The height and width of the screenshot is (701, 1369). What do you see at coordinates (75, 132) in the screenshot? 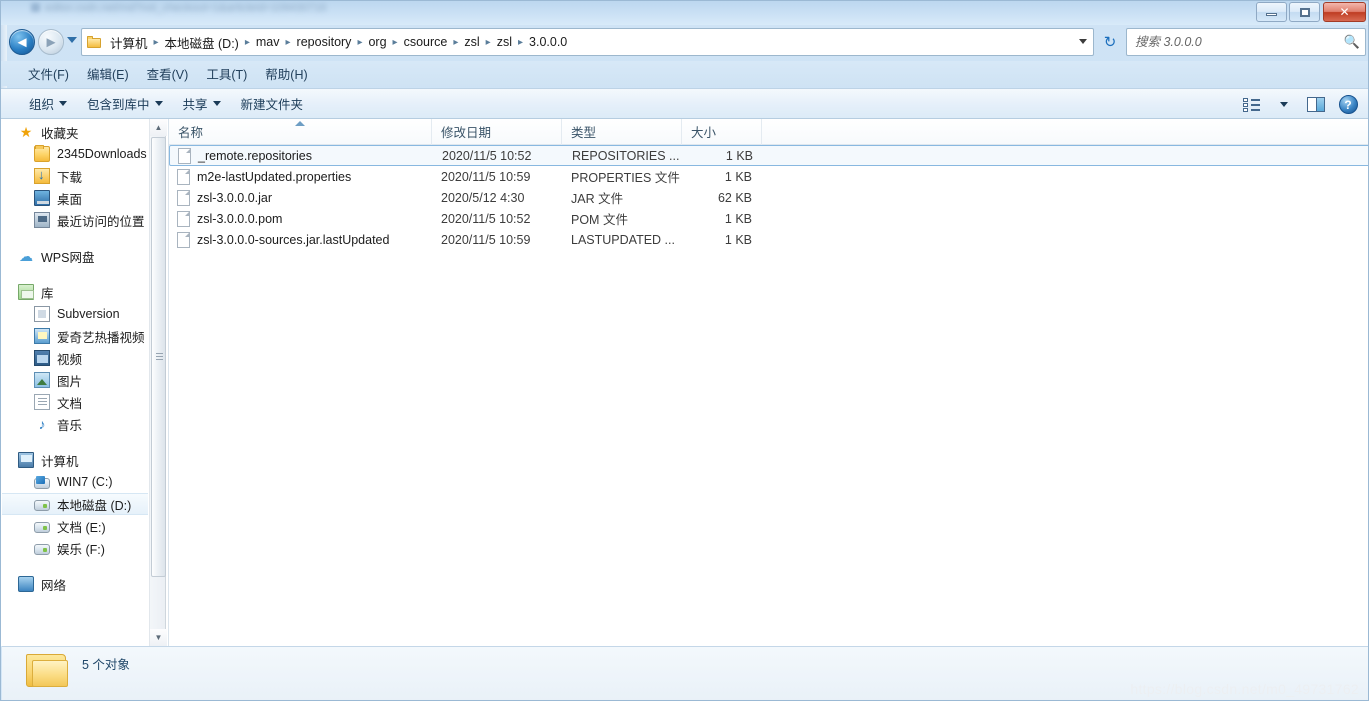
I see `sidebar-item-: ★ 收藏夹` at bounding box center [75, 132].